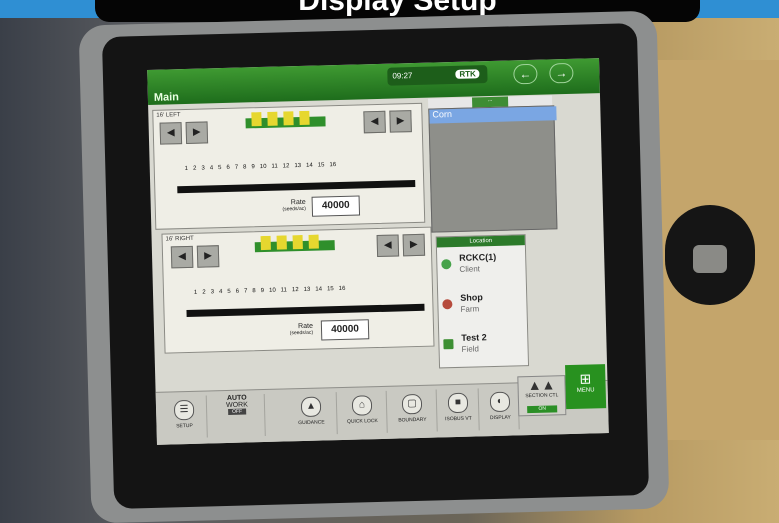 The height and width of the screenshot is (523, 779). Describe the element at coordinates (500, 409) in the screenshot. I see `display-button: ◐ DISPLAY` at that location.